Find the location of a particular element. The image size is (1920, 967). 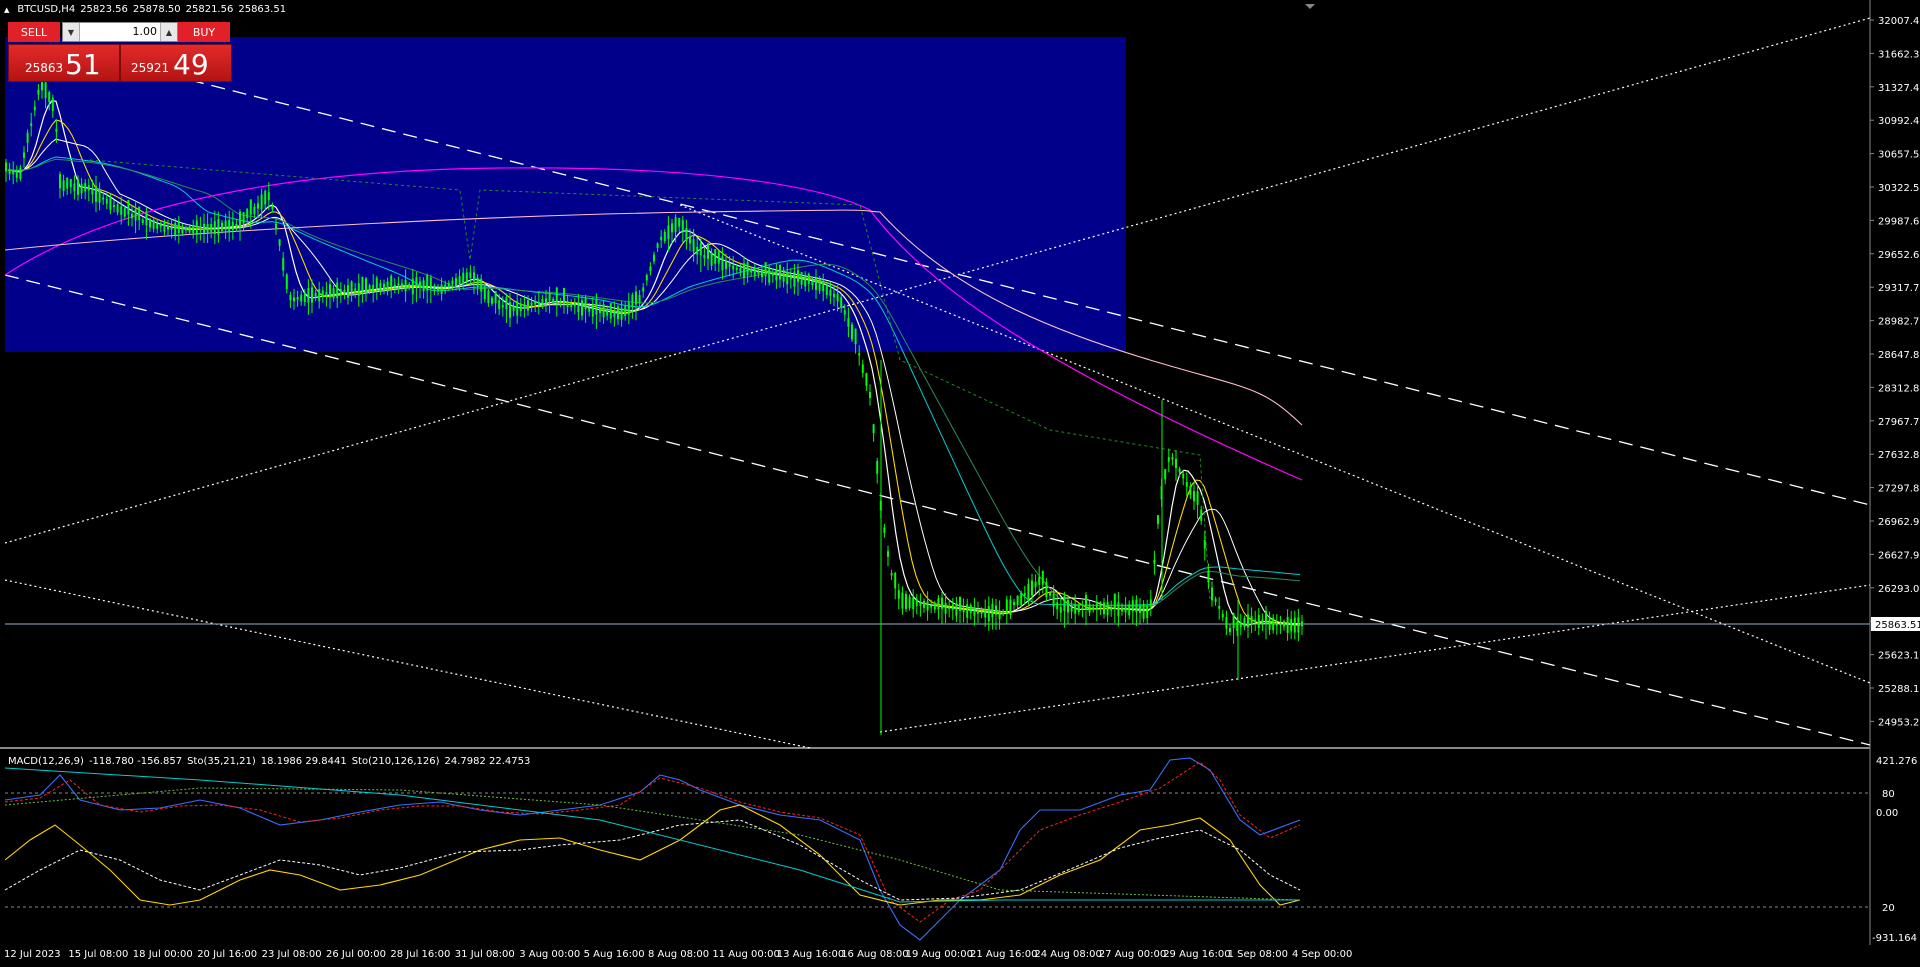

macd-main-line is located at coordinates (652, 849).